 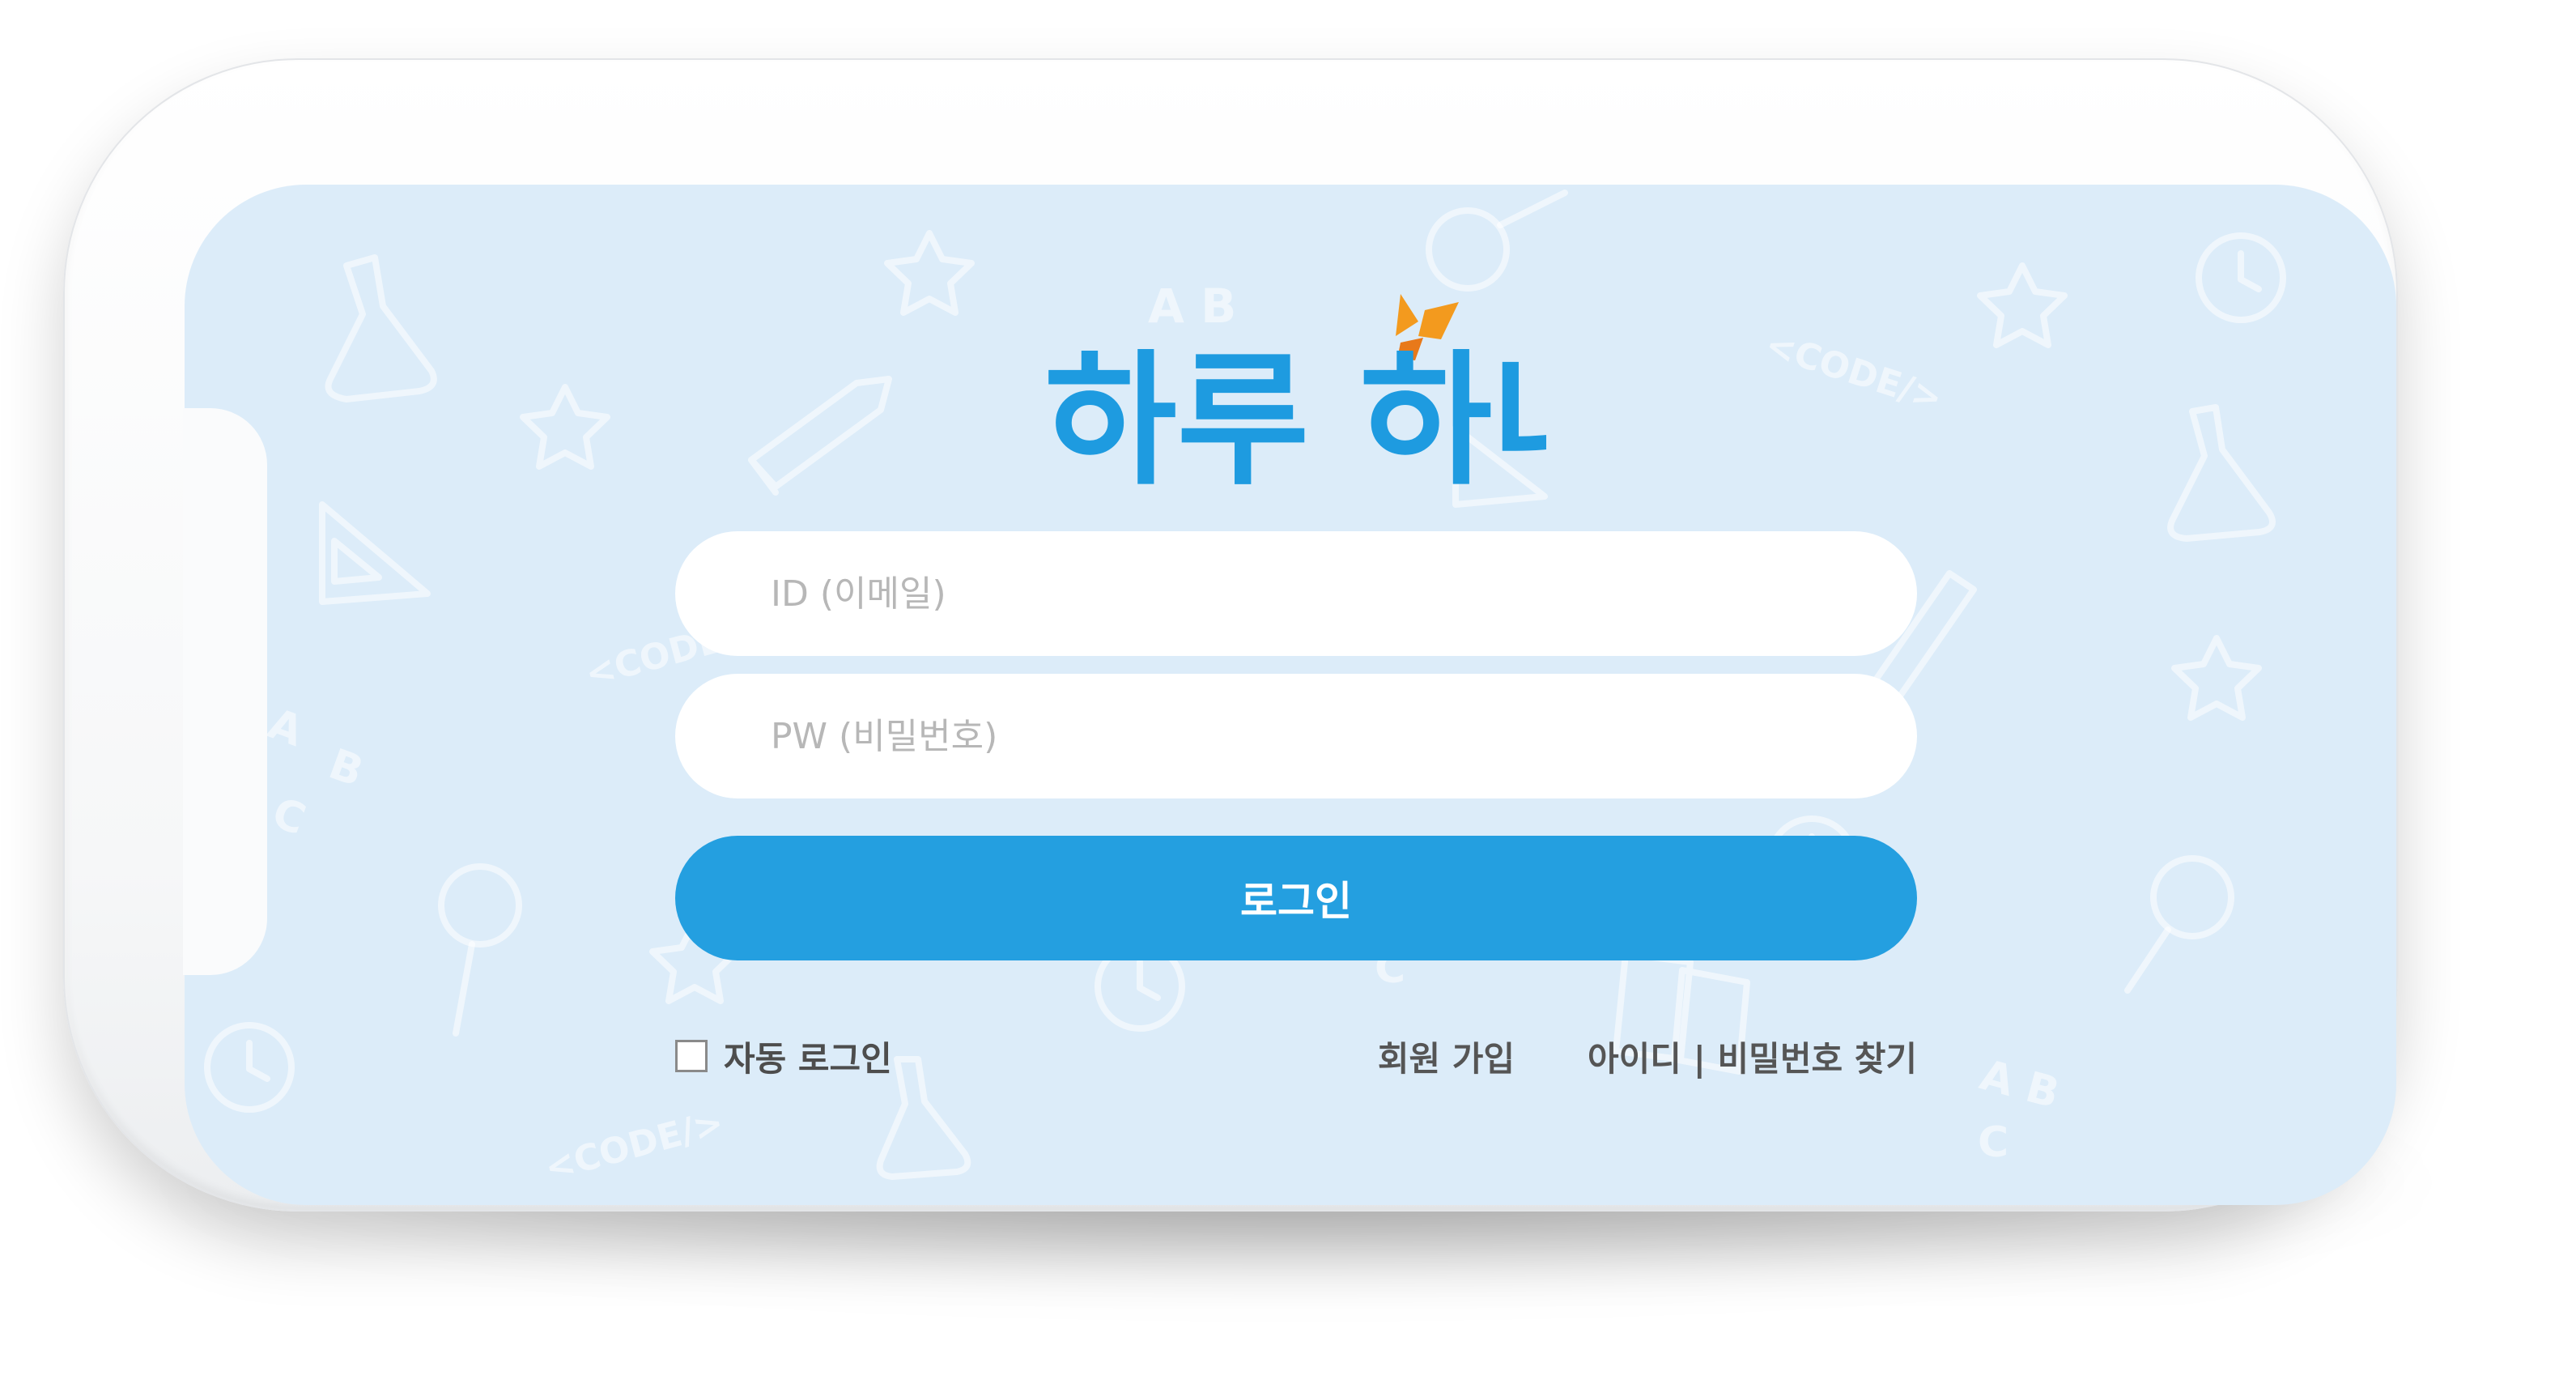 What do you see at coordinates (2020, 1084) in the screenshot?
I see `svg-text: A B` at bounding box center [2020, 1084].